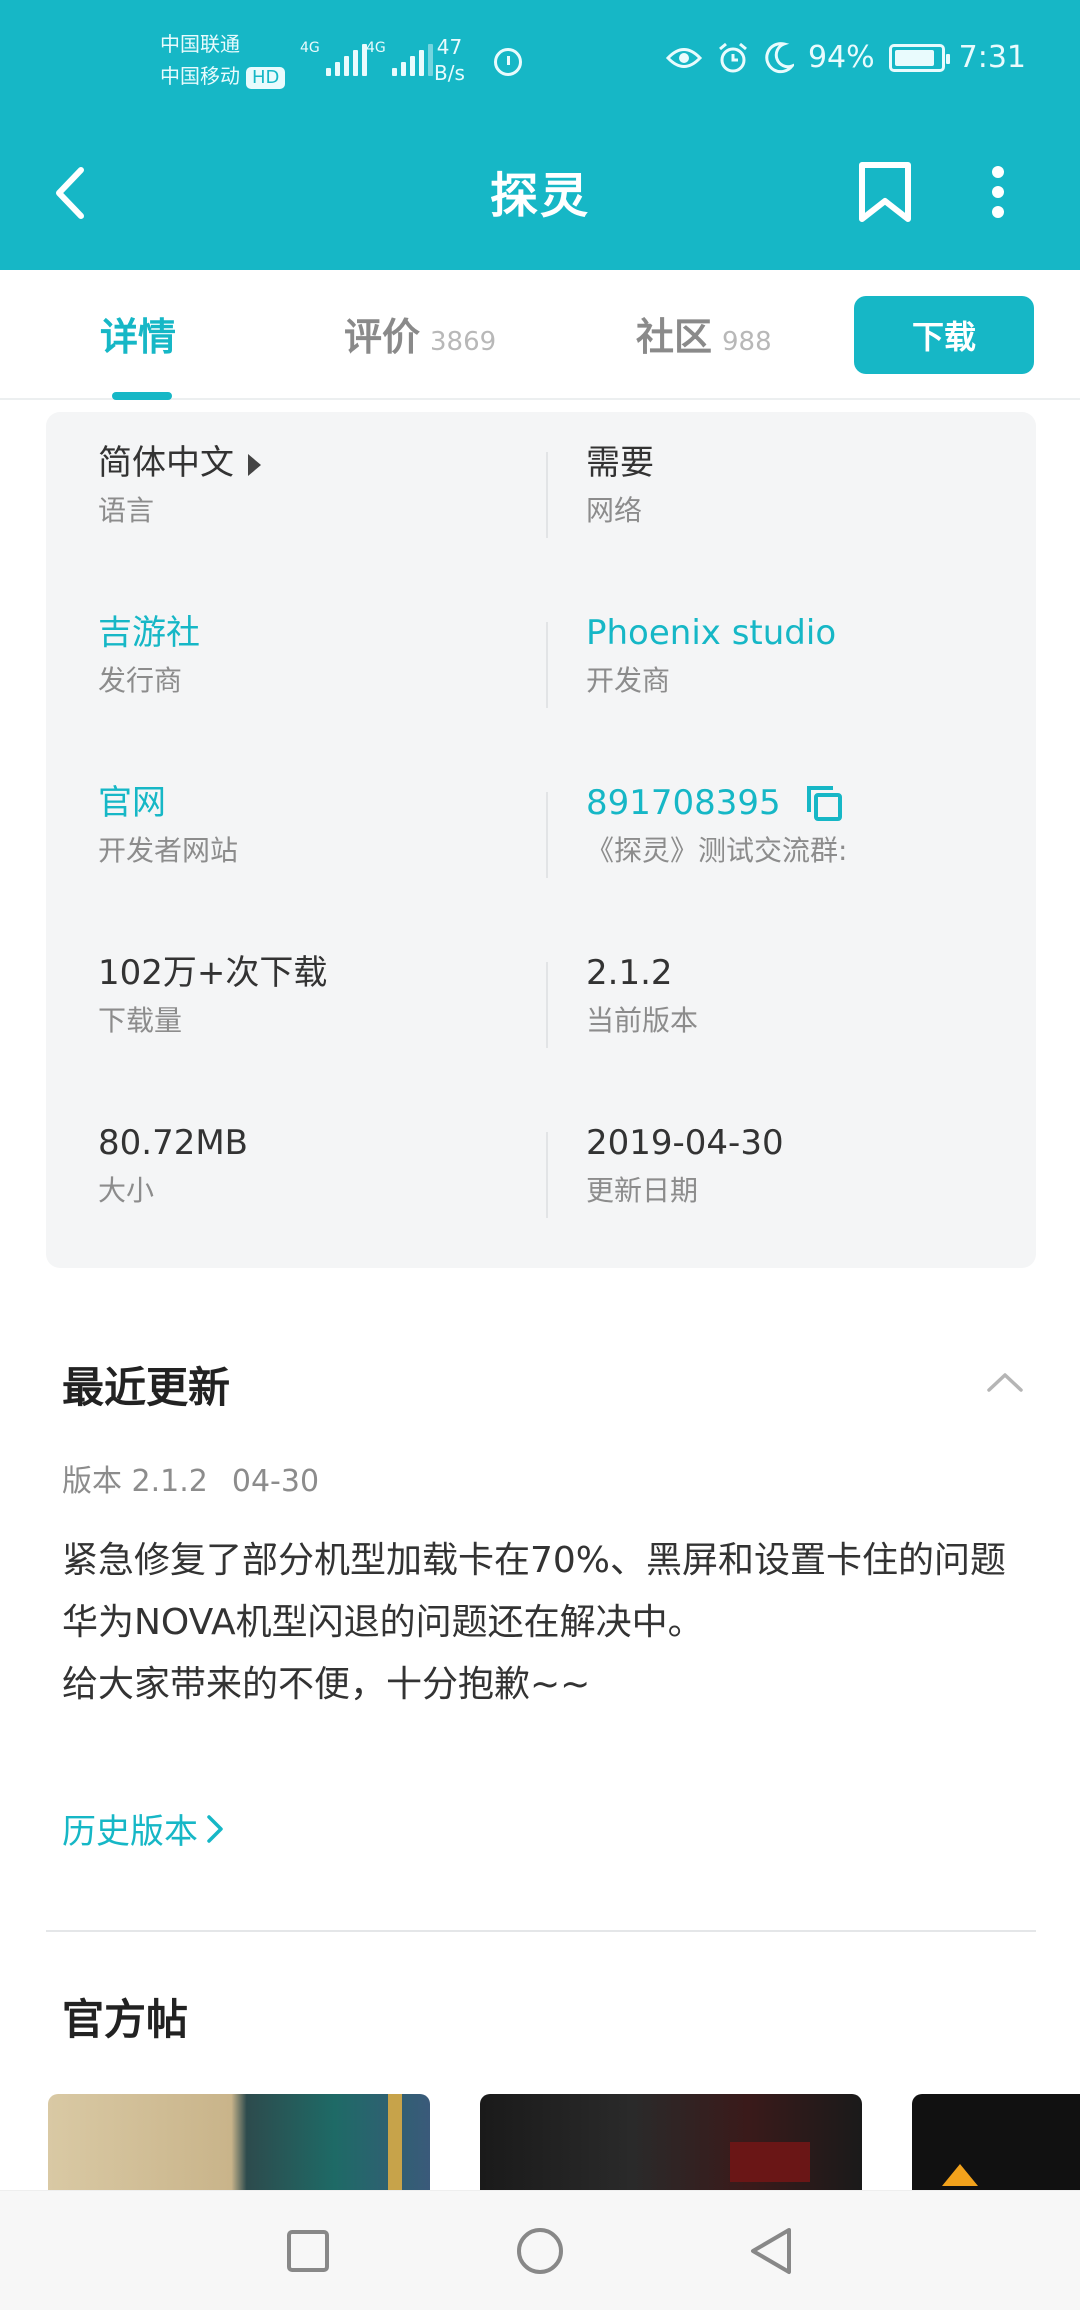  Describe the element at coordinates (140, 1020) in the screenshot. I see `downloads-label: 下载量` at that location.